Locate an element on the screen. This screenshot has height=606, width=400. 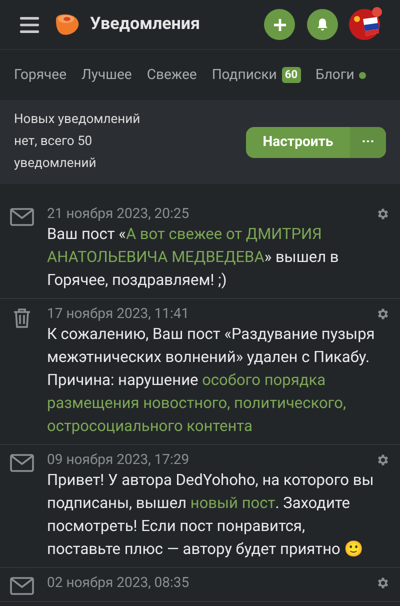
nav-tab: Горячее is located at coordinates (40, 75).